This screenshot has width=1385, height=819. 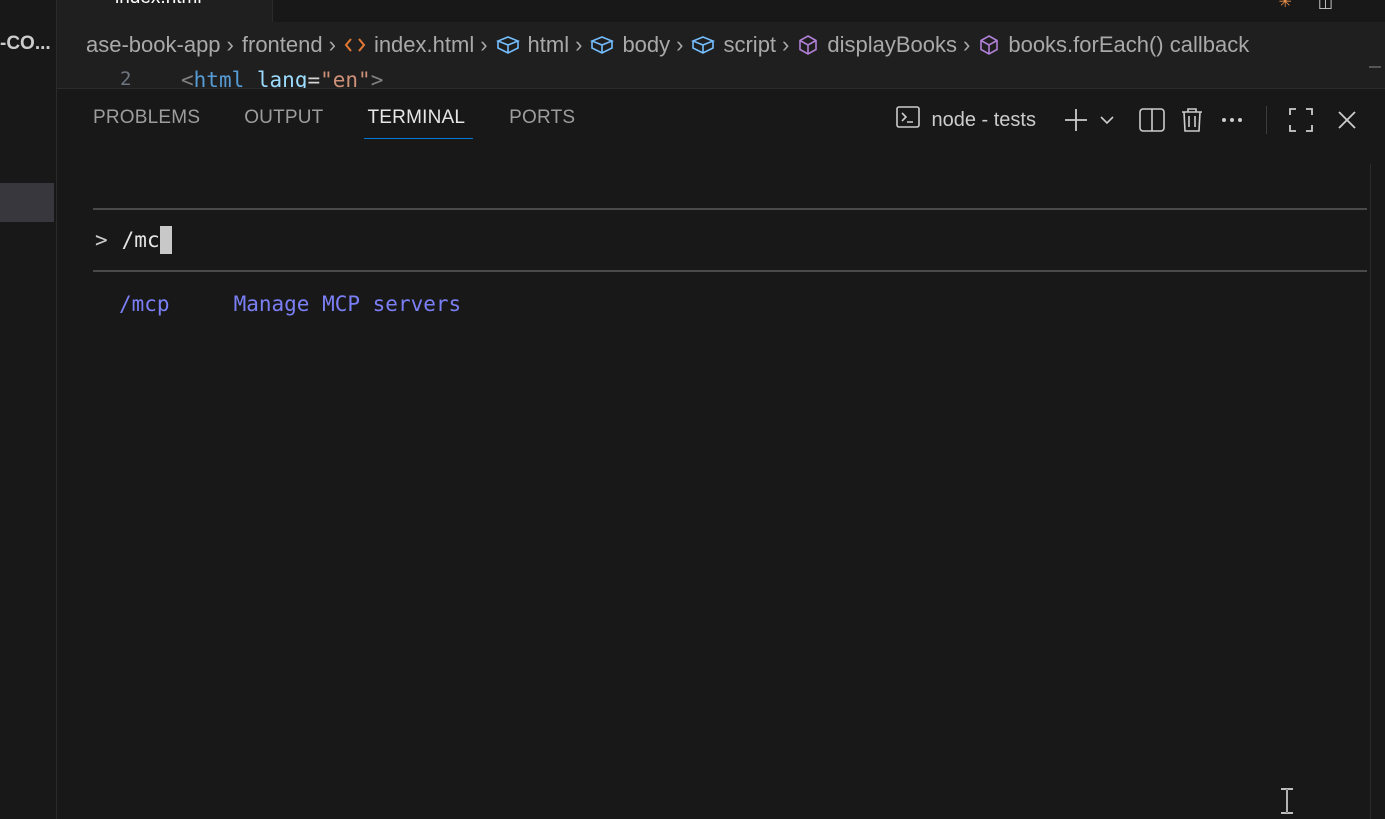 What do you see at coordinates (27, 202) in the screenshot?
I see `explorer-selected-item` at bounding box center [27, 202].